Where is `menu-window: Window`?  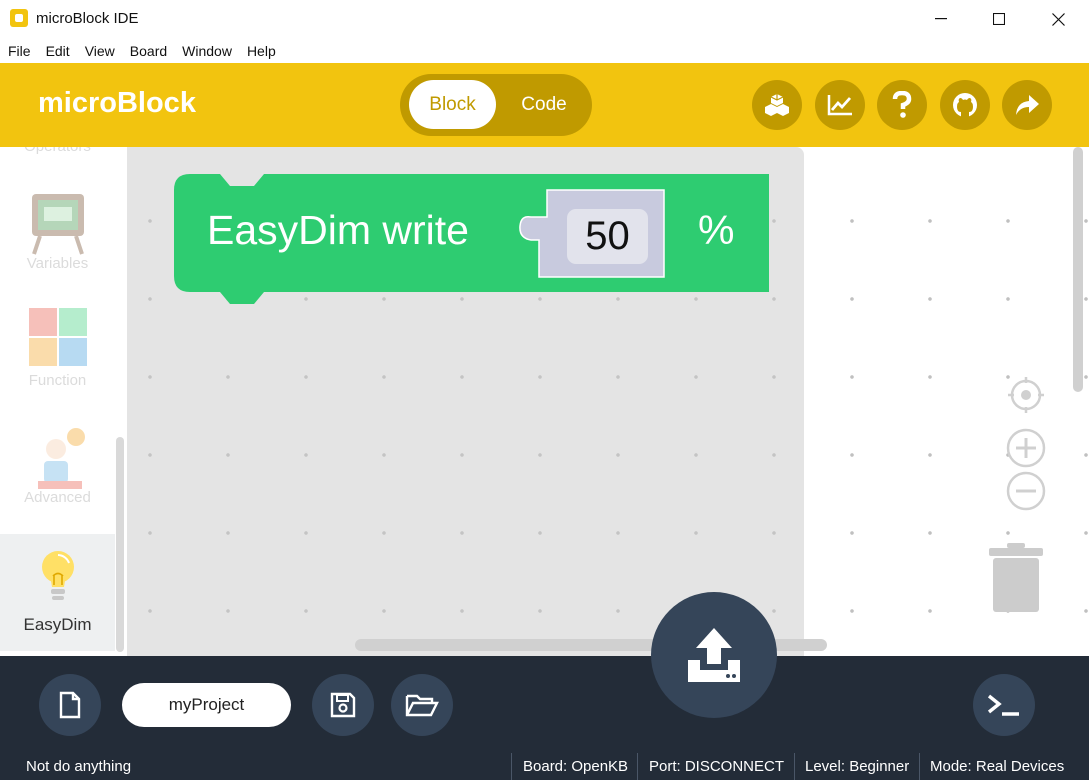
menu-window: Window is located at coordinates (207, 51).